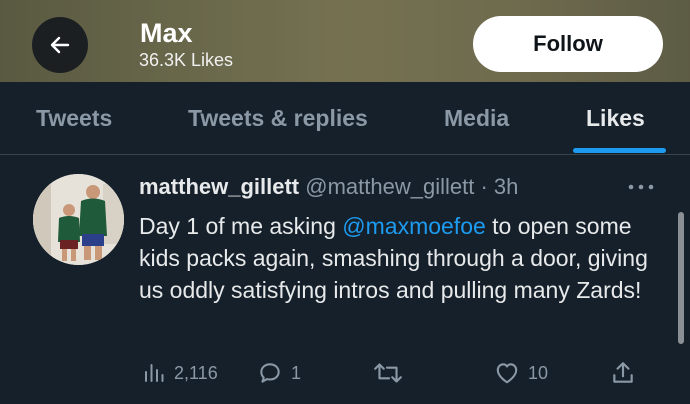 This screenshot has width=690, height=404. Describe the element at coordinates (389, 186) in the screenshot. I see `tweet-author-handle: @matthew_gillett` at that location.